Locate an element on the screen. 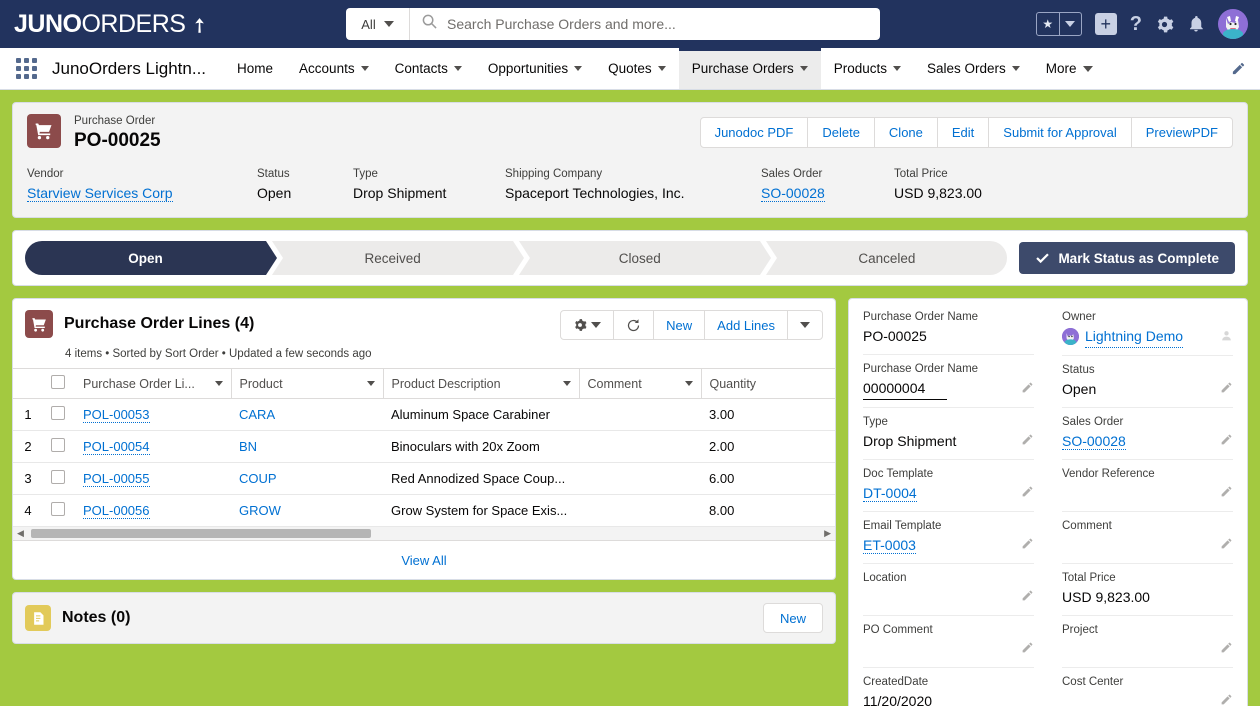 This screenshot has width=1260, height=706. select-all-checkbox is located at coordinates (58, 382).